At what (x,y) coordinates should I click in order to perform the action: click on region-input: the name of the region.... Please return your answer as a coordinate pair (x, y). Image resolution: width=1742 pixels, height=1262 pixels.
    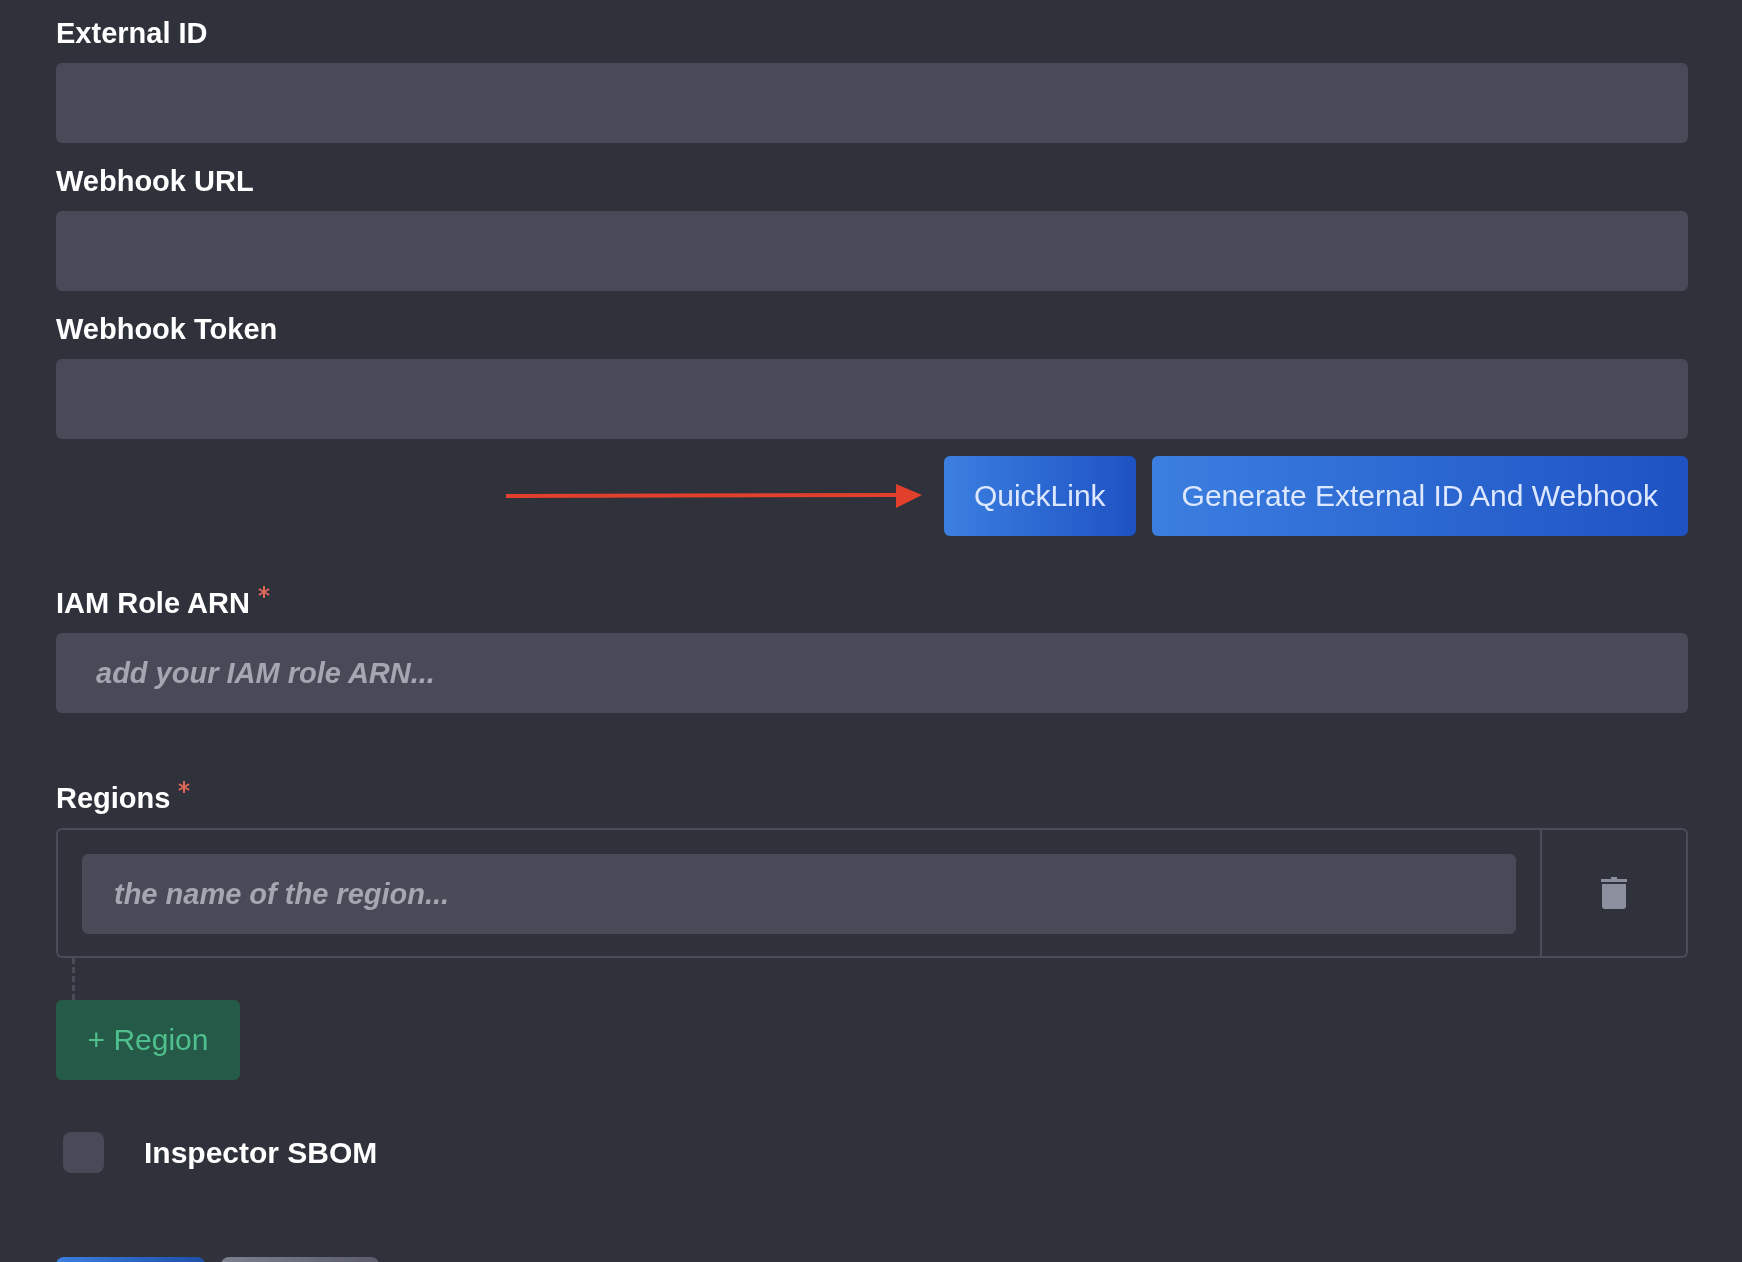
    Looking at the image, I should click on (799, 894).